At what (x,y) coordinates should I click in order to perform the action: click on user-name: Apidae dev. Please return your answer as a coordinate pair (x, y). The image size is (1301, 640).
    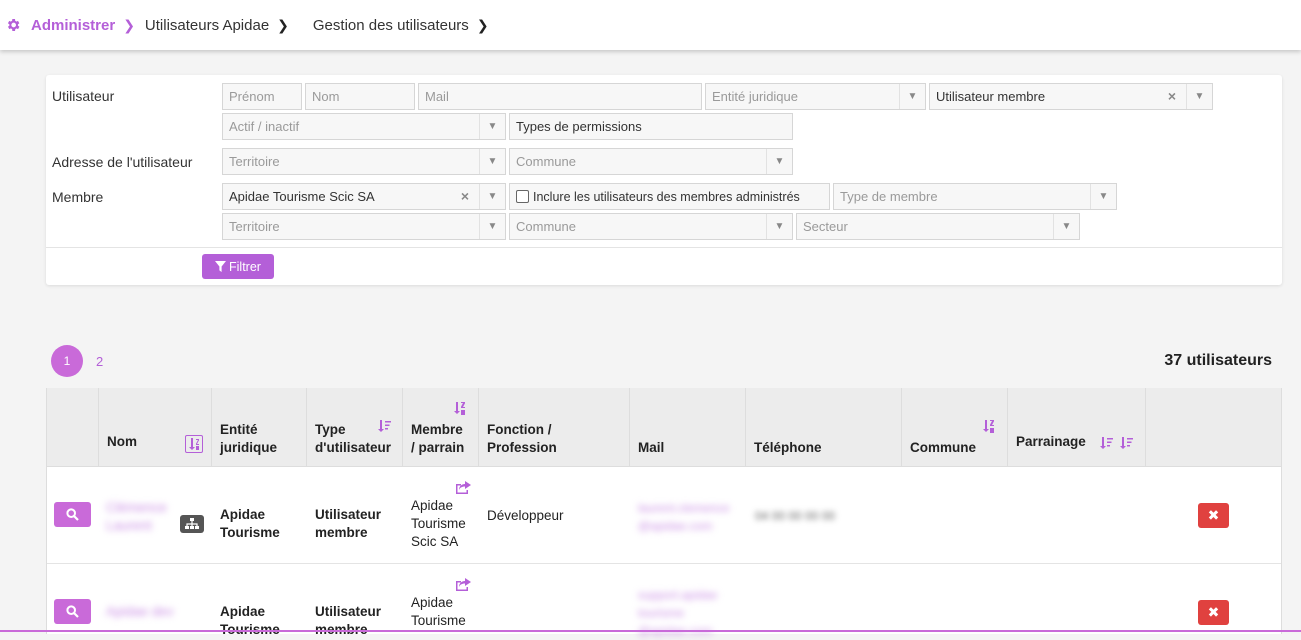
    Looking at the image, I should click on (140, 612).